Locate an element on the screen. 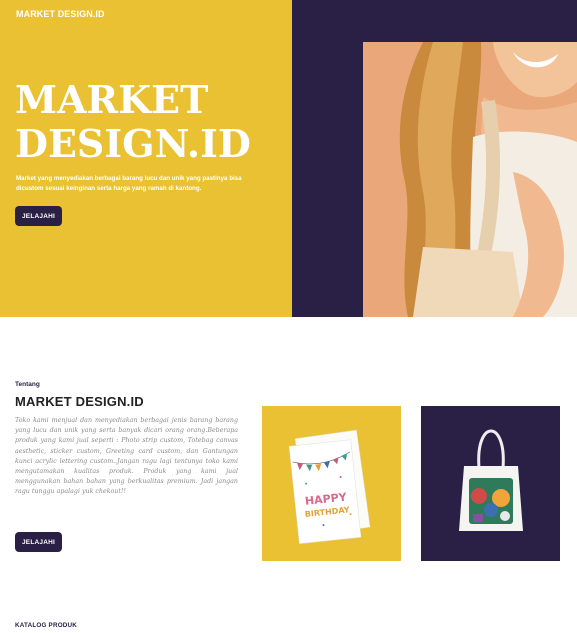 The width and height of the screenshot is (577, 633). about-kicker: Tentang is located at coordinates (27, 384).